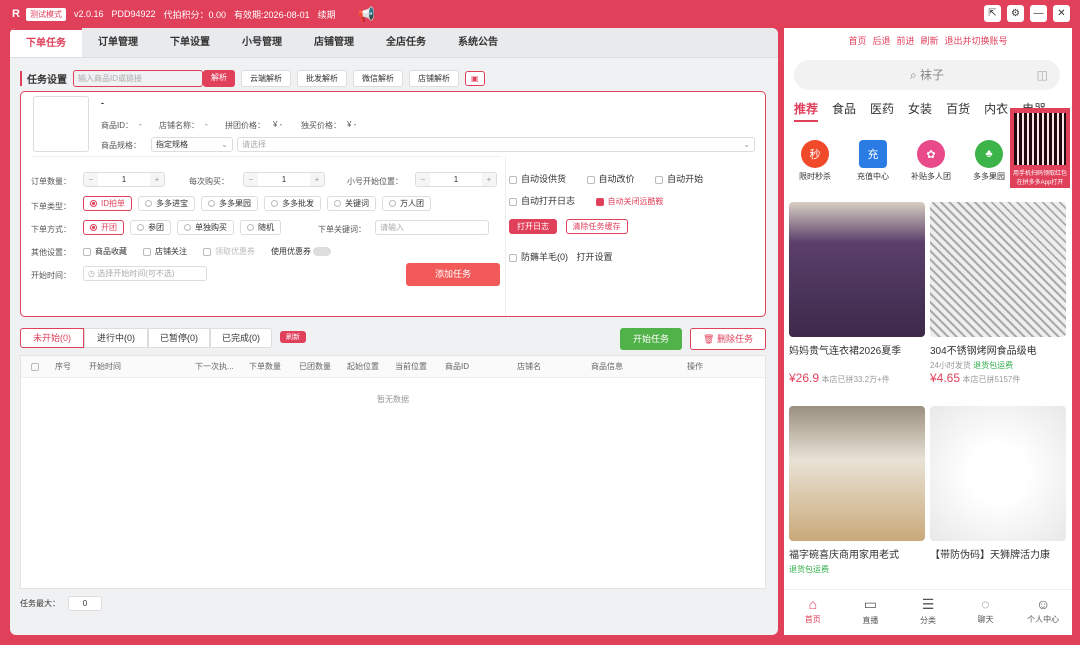 Image resolution: width=1080 pixels, height=645 pixels. What do you see at coordinates (179, 338) in the screenshot?
I see `status-tab-paused: 已暂停(0)` at bounding box center [179, 338].